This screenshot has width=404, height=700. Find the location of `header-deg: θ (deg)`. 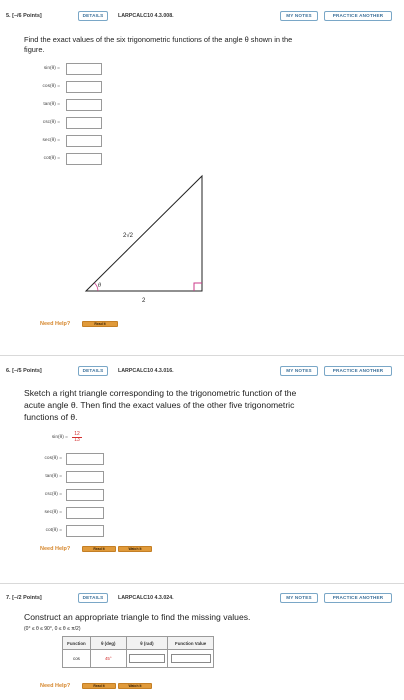

header-deg: θ (deg) is located at coordinates (108, 643).